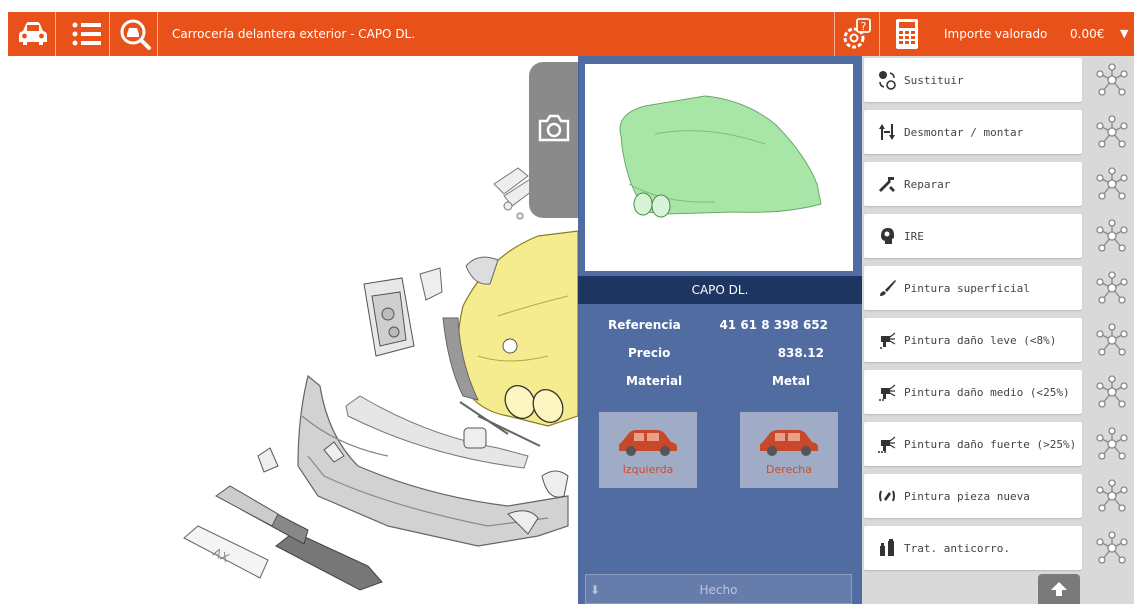  I want to click on action-label: IRE, so click(914, 236).